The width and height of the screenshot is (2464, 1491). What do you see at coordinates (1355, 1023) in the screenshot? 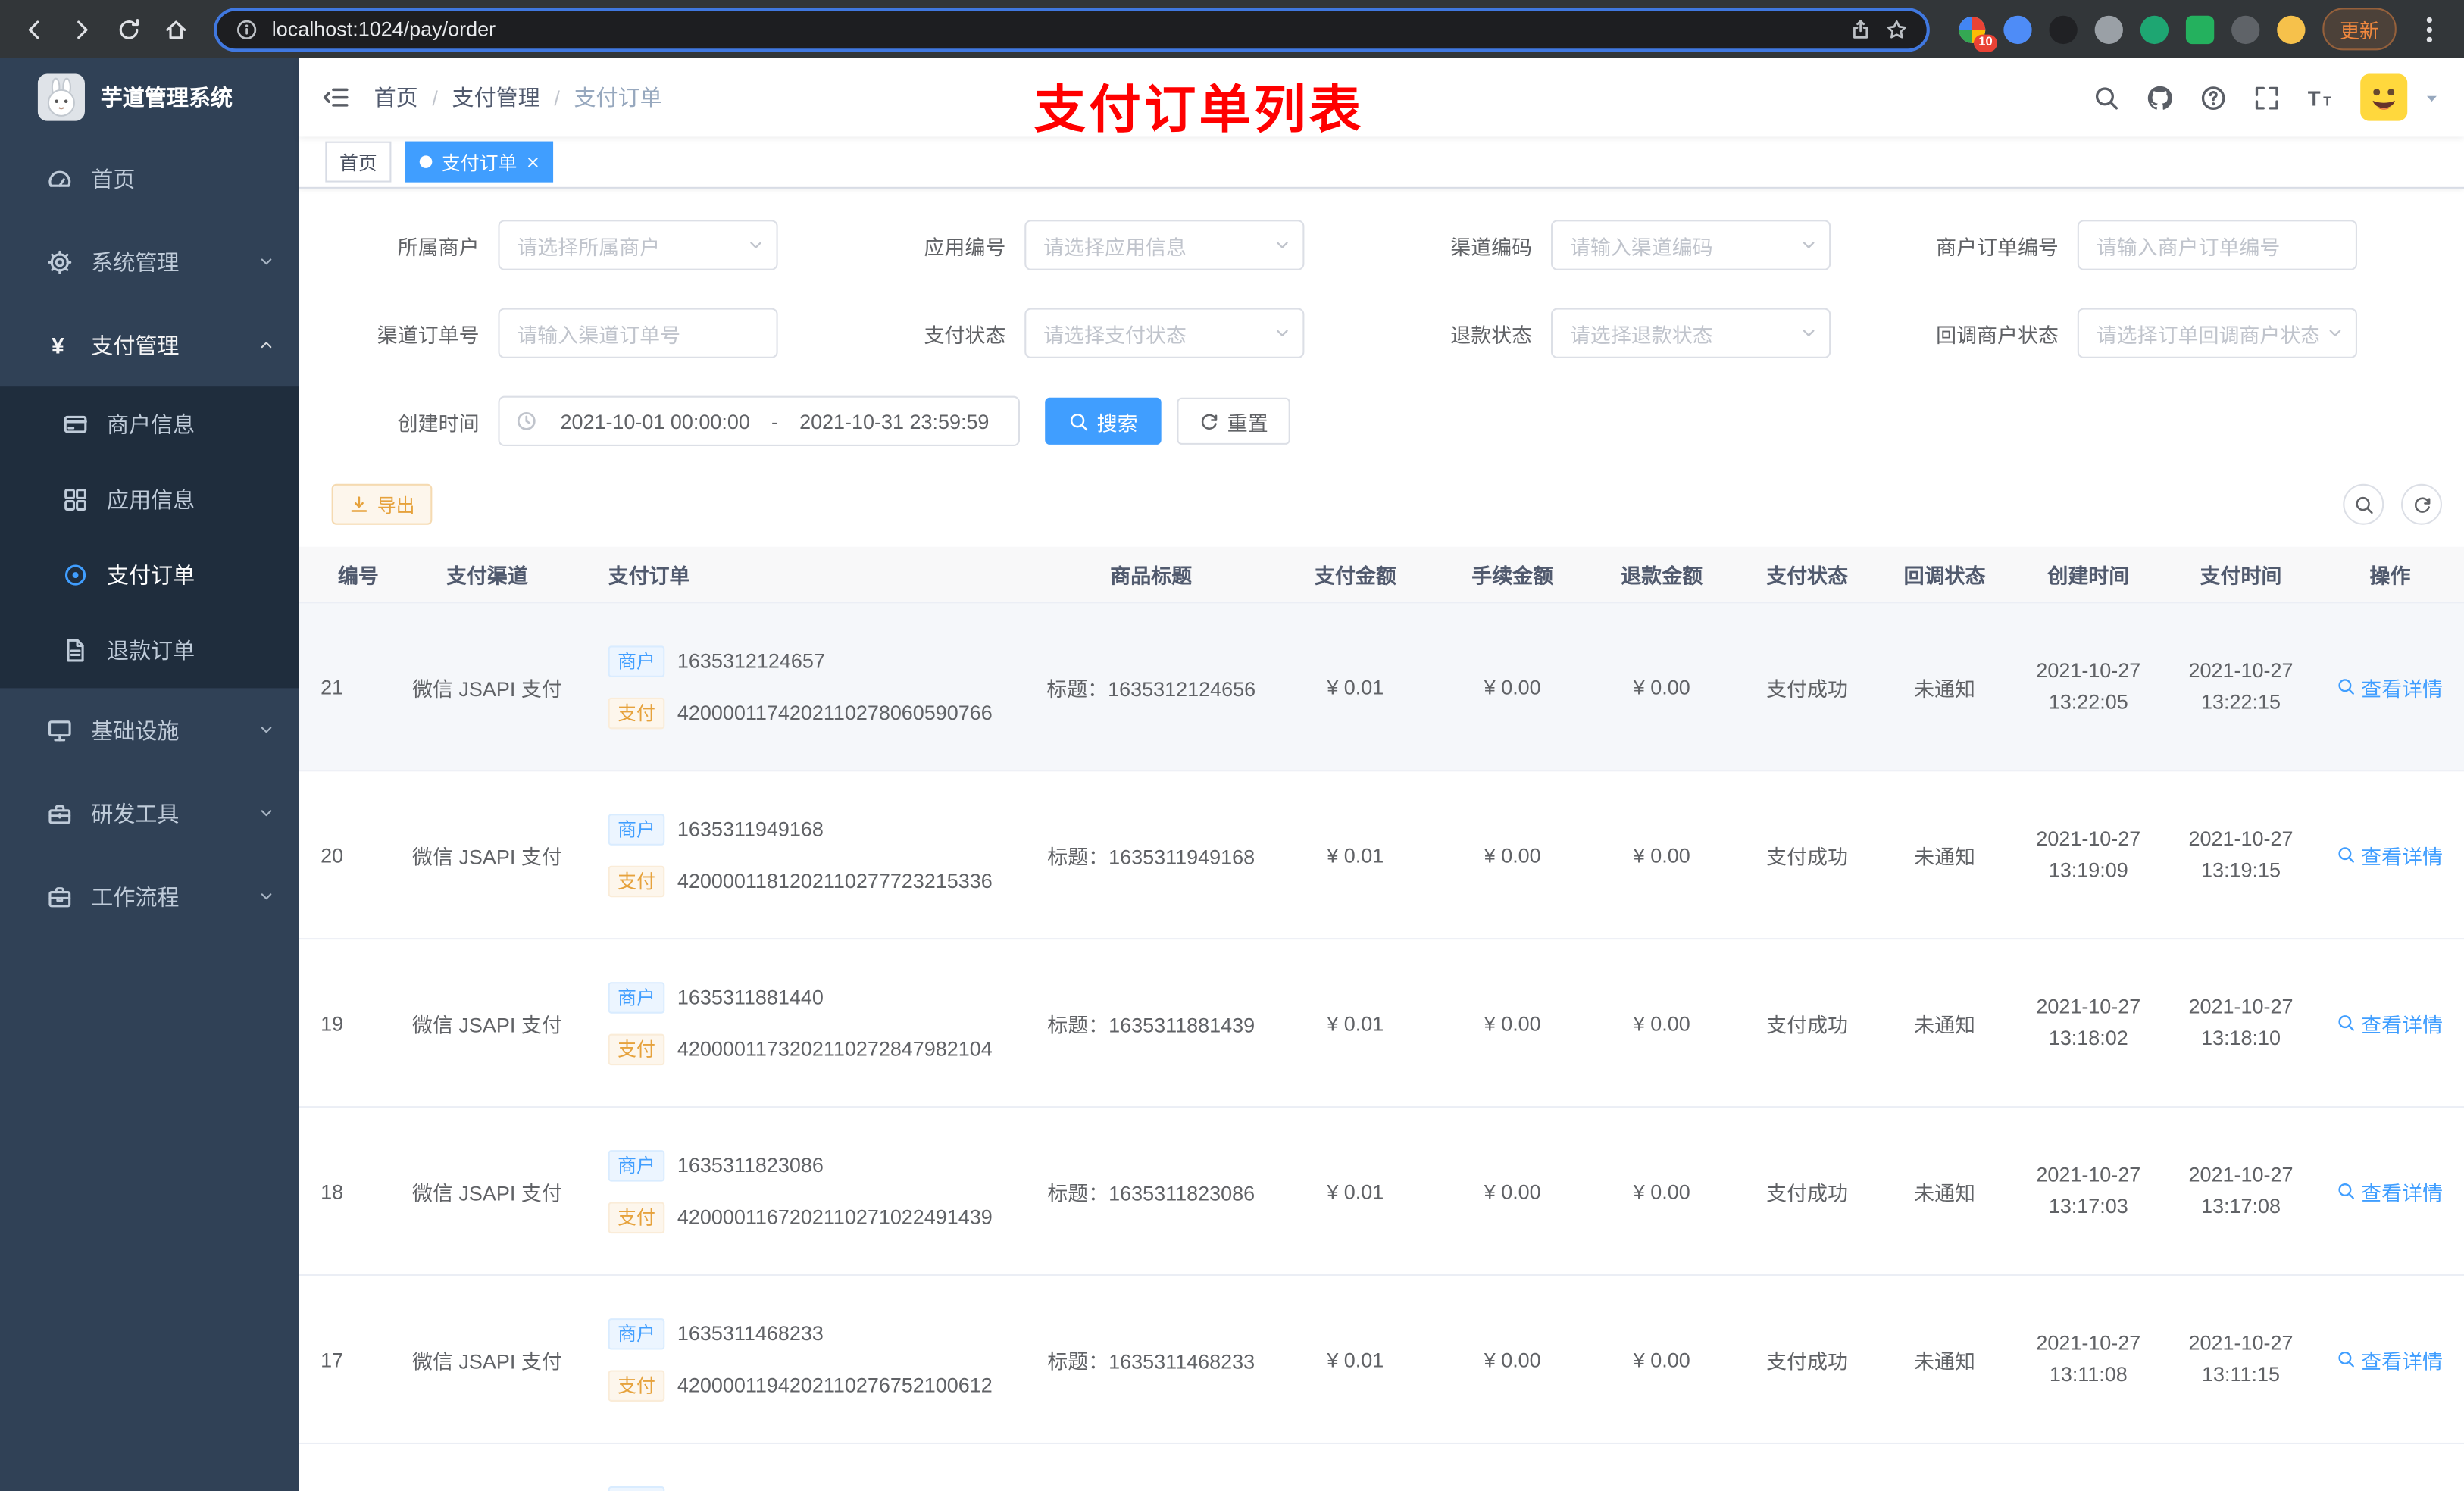
I see `pay-amount-cell: ¥ 0.01` at bounding box center [1355, 1023].